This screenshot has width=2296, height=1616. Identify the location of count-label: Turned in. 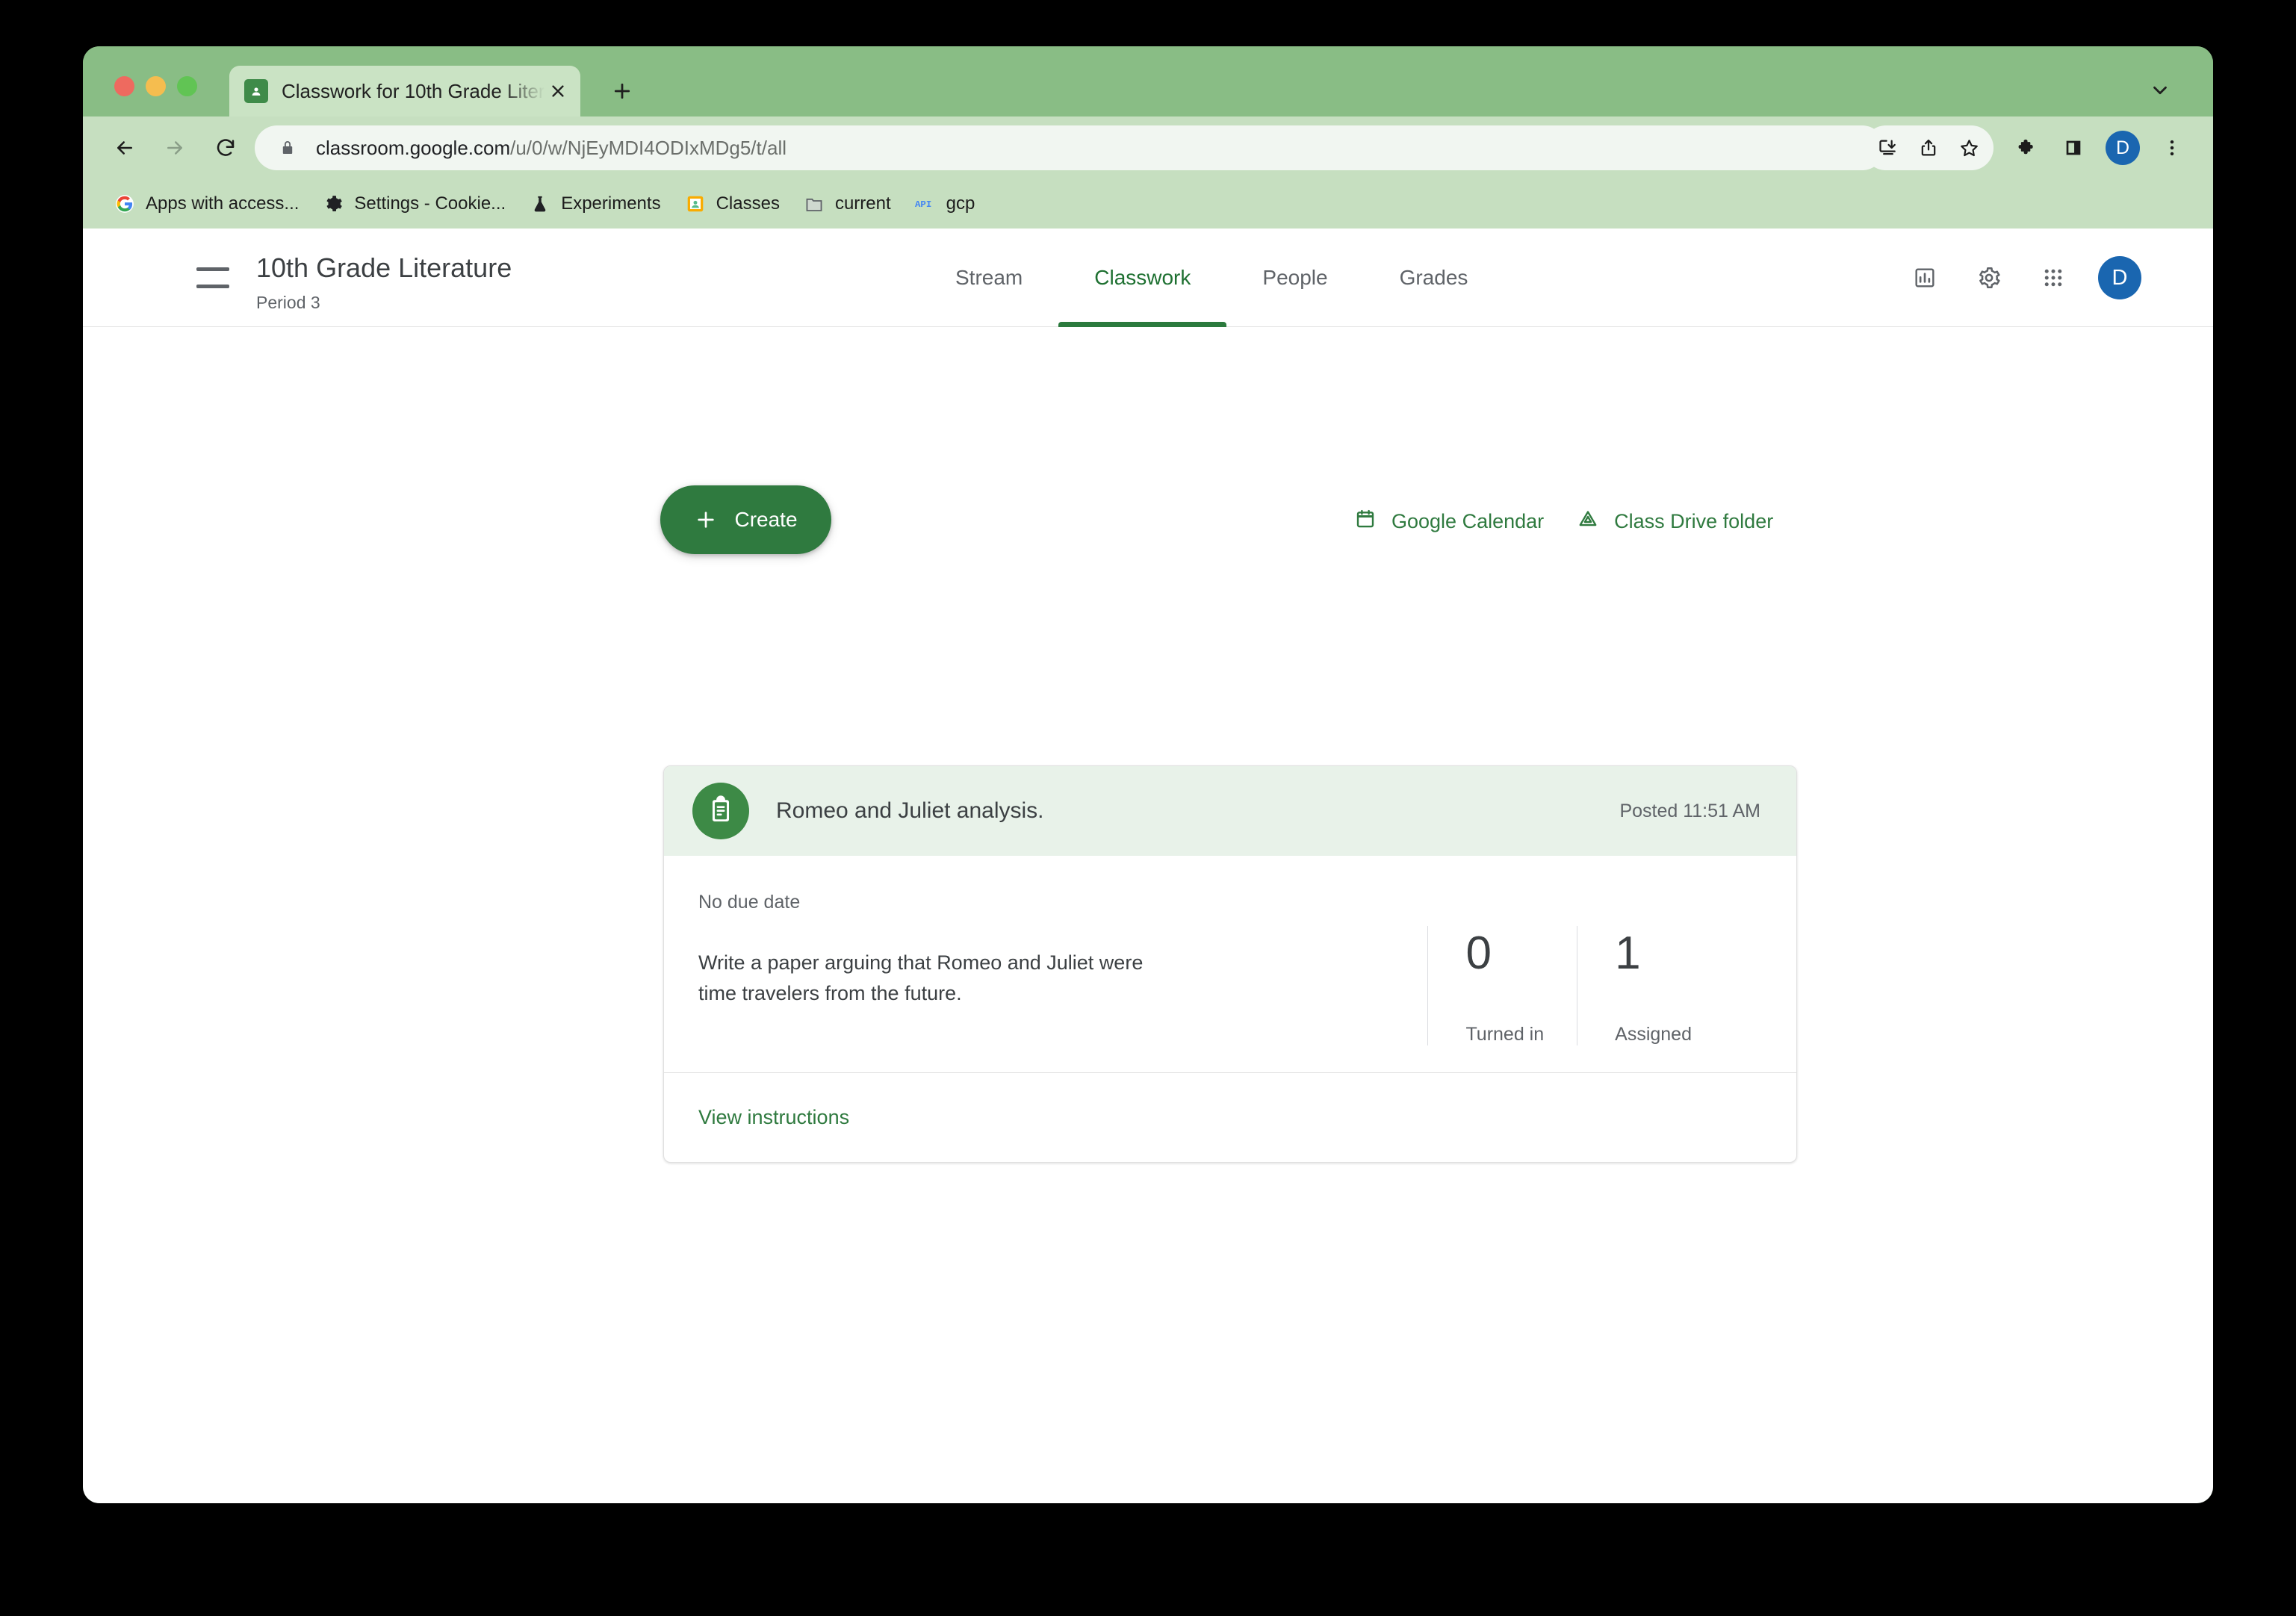
(1505, 1035).